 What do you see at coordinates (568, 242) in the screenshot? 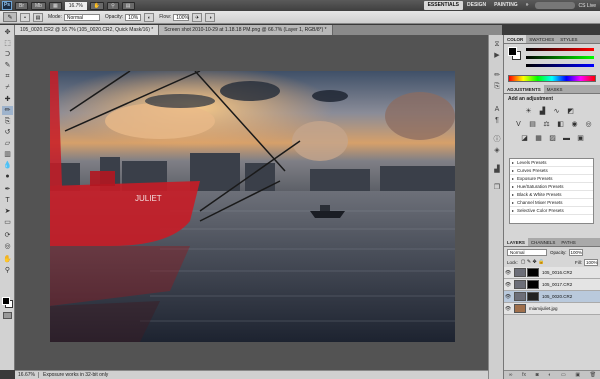
I see `tab-paths: PATHS` at bounding box center [568, 242].